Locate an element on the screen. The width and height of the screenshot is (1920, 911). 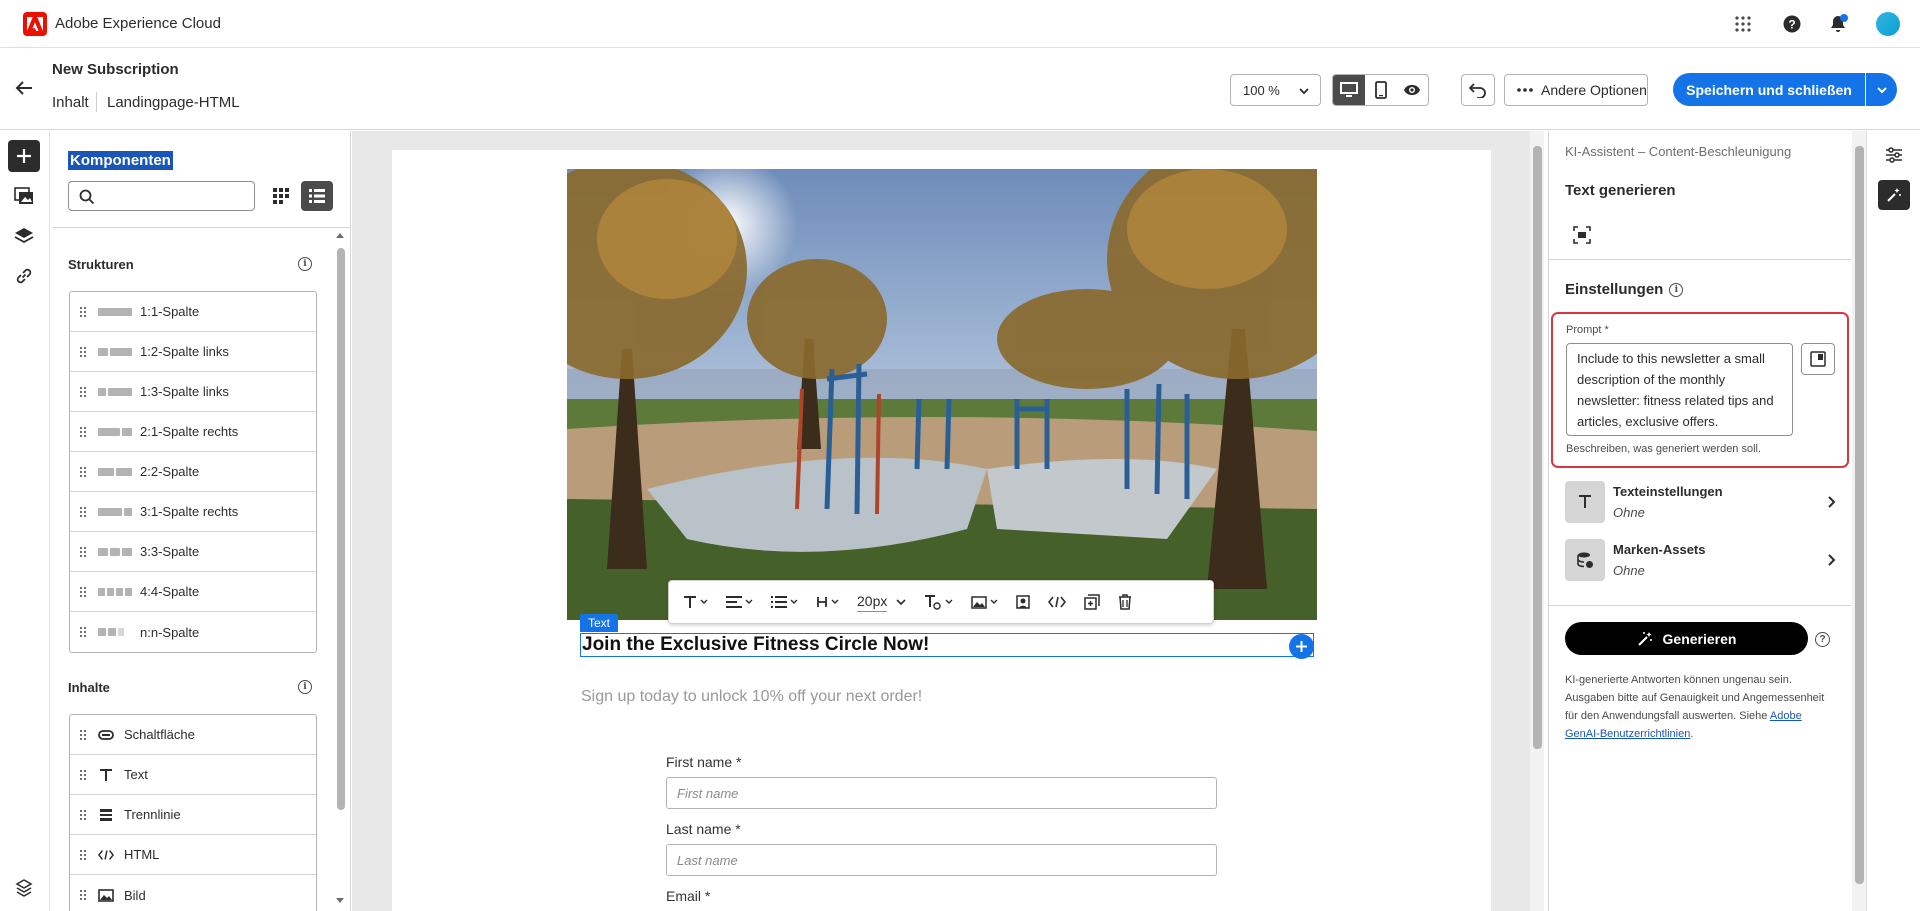
first-name-field: First name is located at coordinates (941, 793).